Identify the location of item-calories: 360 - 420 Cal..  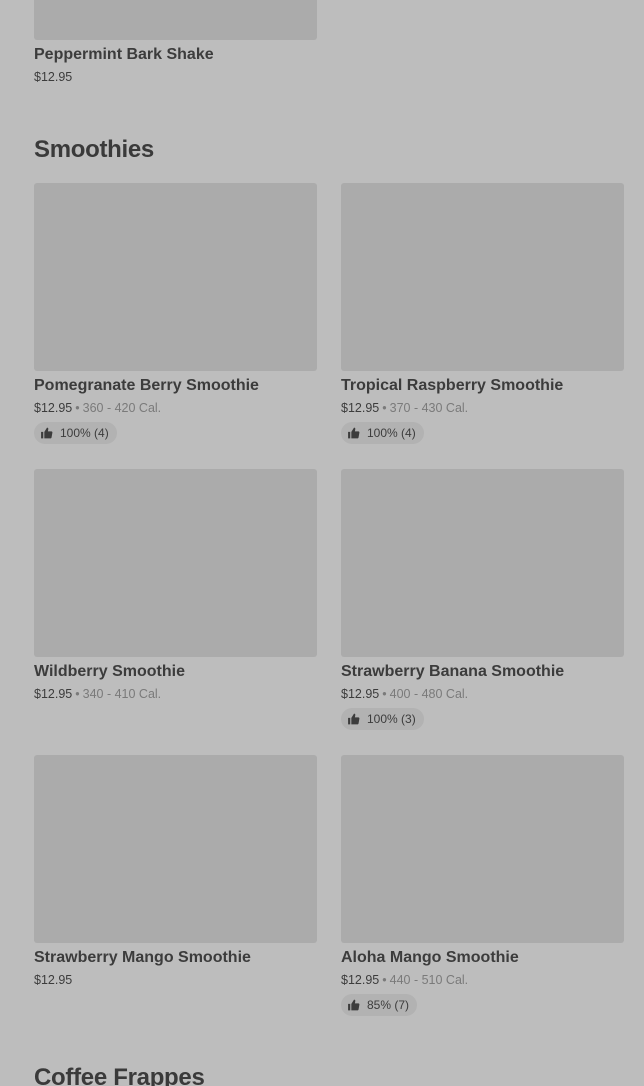
(122, 408).